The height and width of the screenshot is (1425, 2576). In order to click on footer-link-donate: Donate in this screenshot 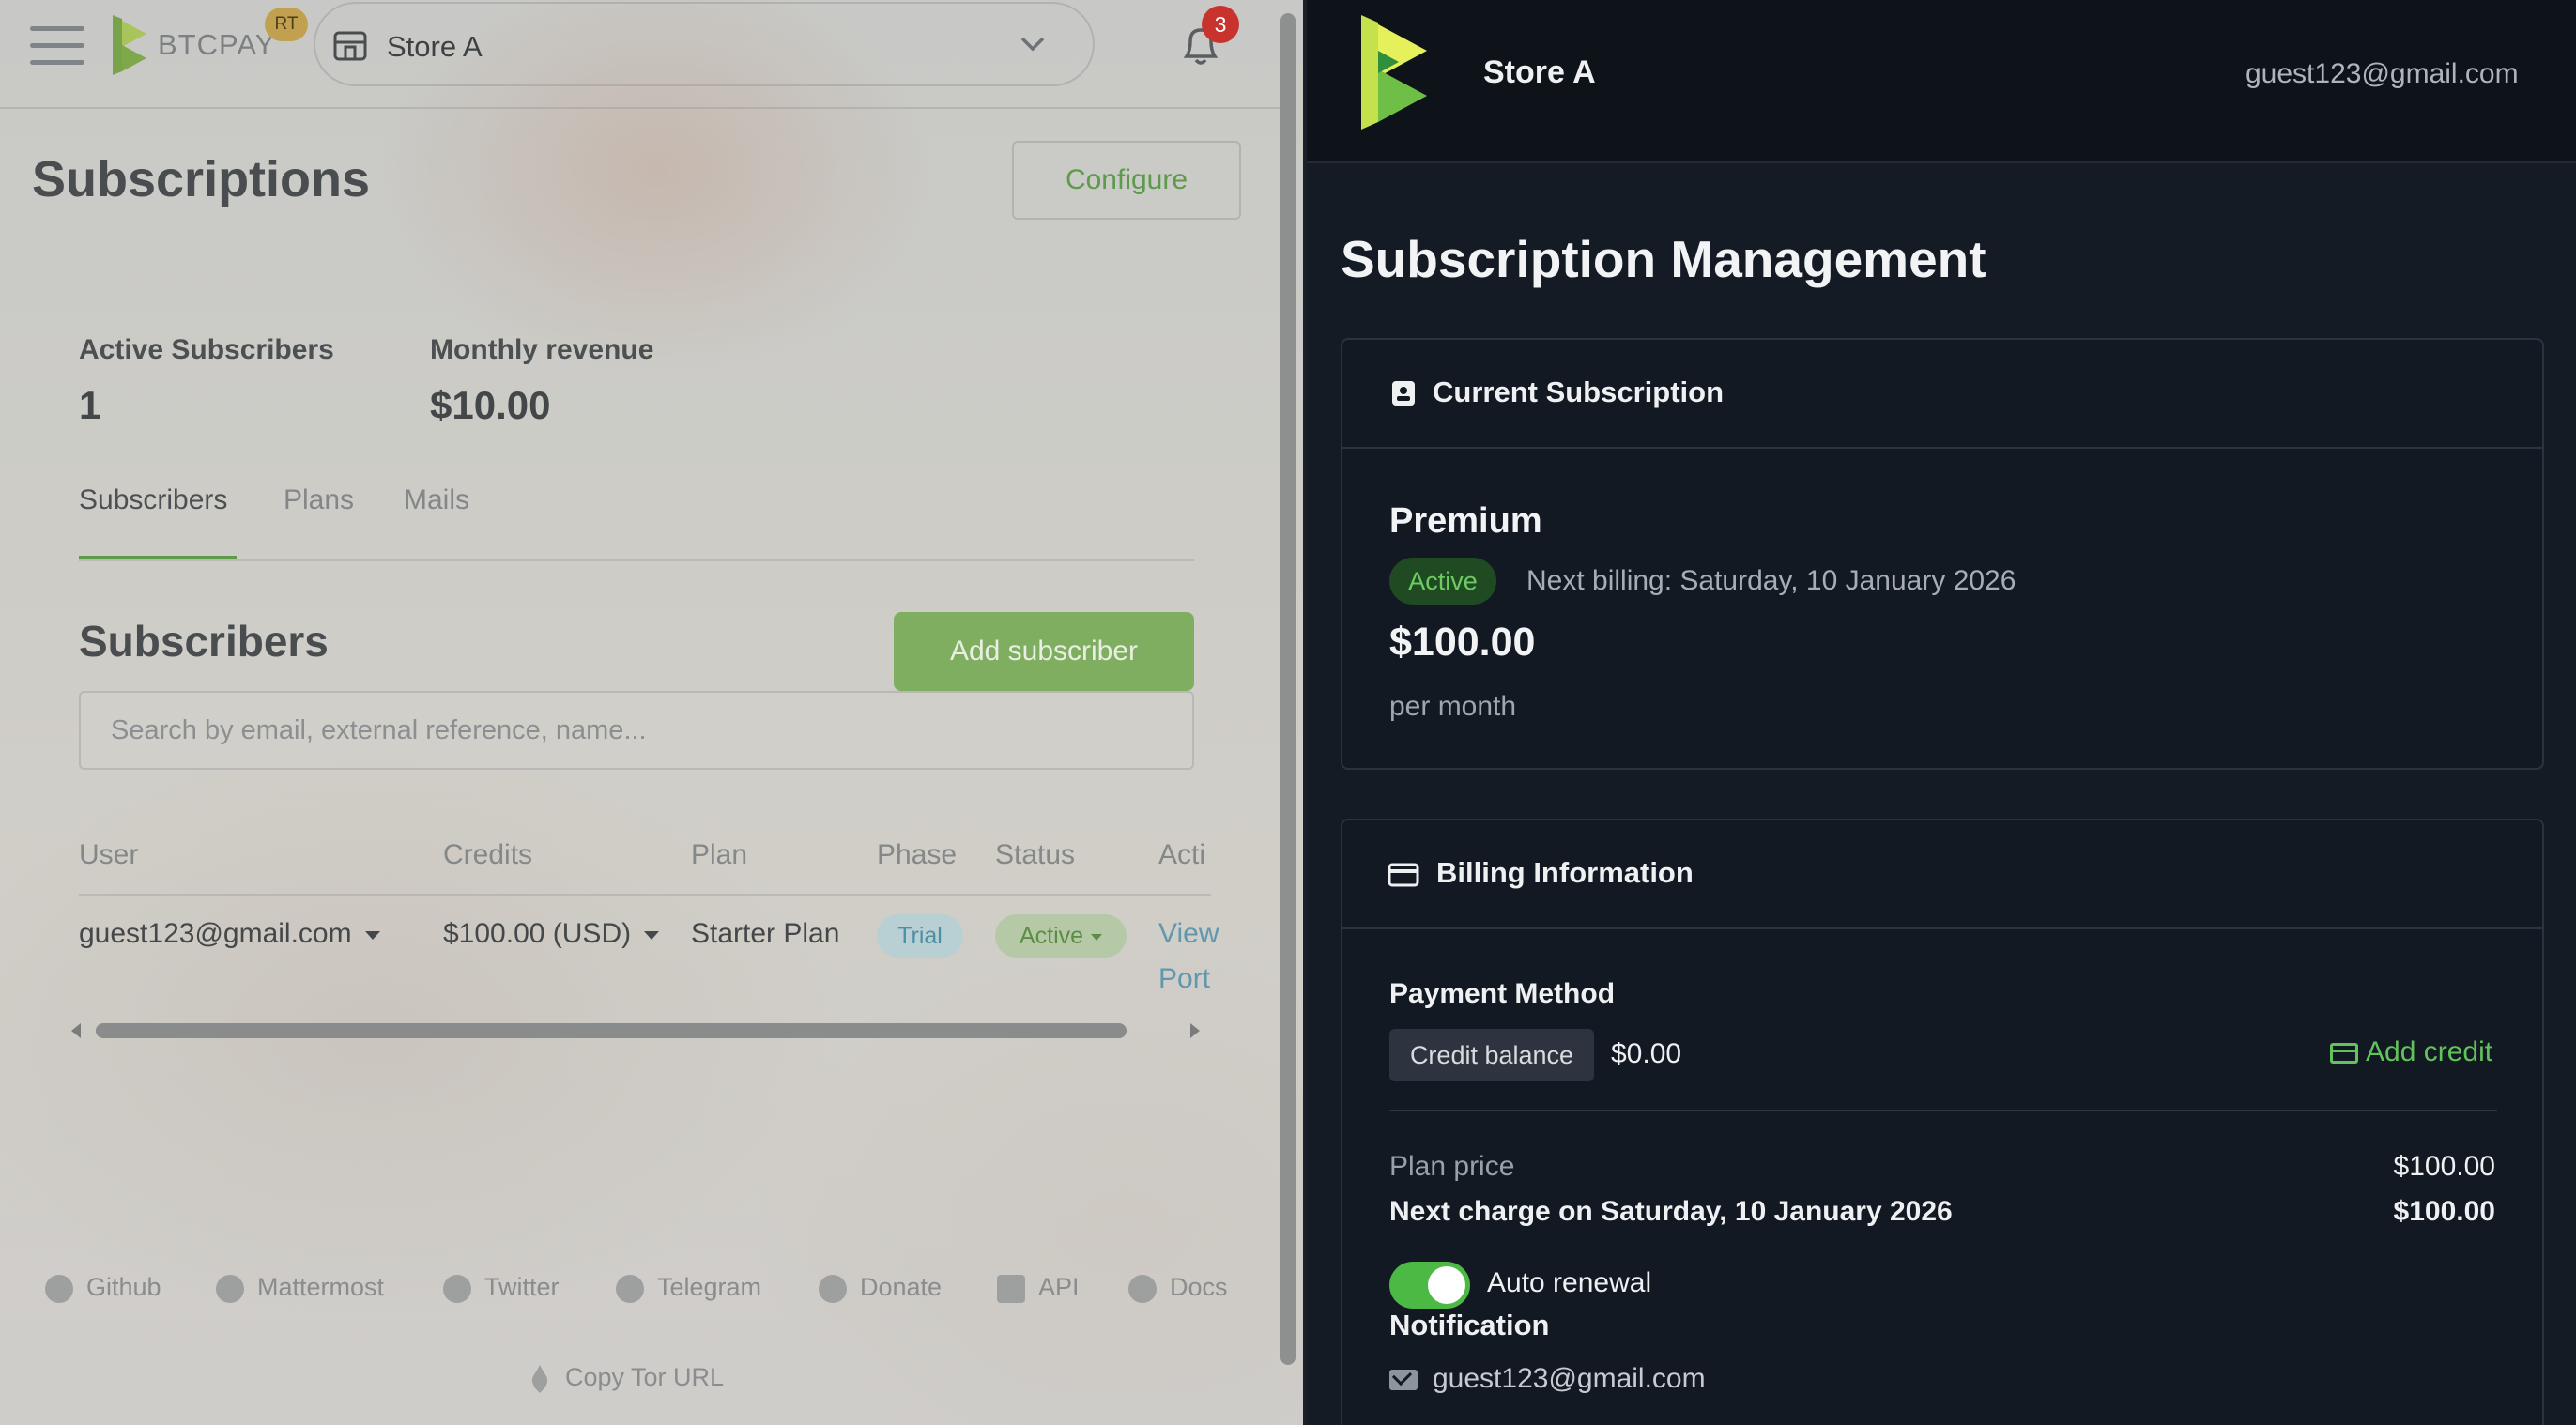, I will do `click(881, 1288)`.